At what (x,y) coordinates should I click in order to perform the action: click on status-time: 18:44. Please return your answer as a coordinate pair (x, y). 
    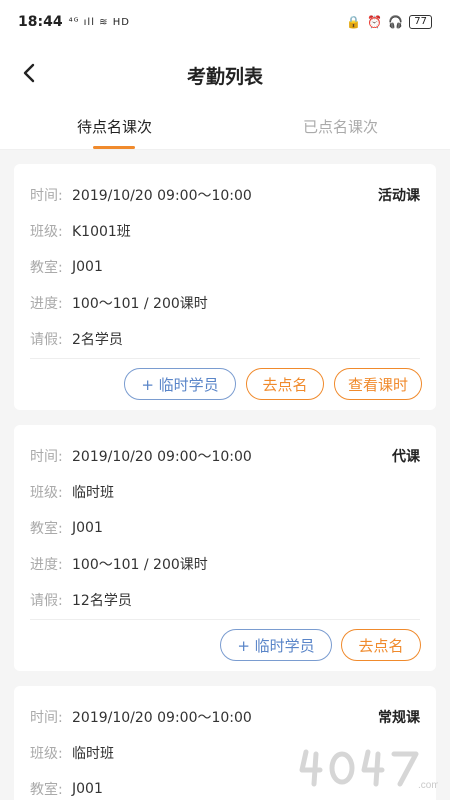
    Looking at the image, I should click on (40, 22).